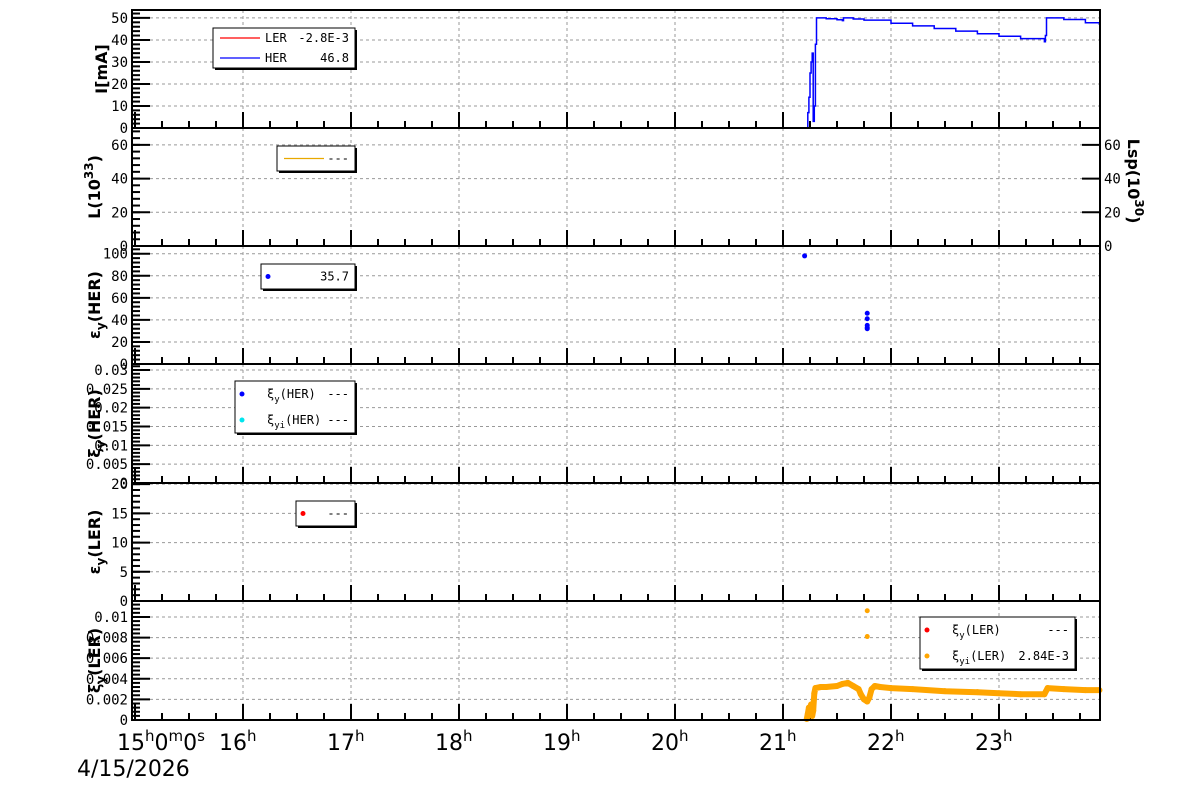 The width and height of the screenshot is (1200, 798). I want to click on y-axis-label-main: ξ, so click(94, 688).